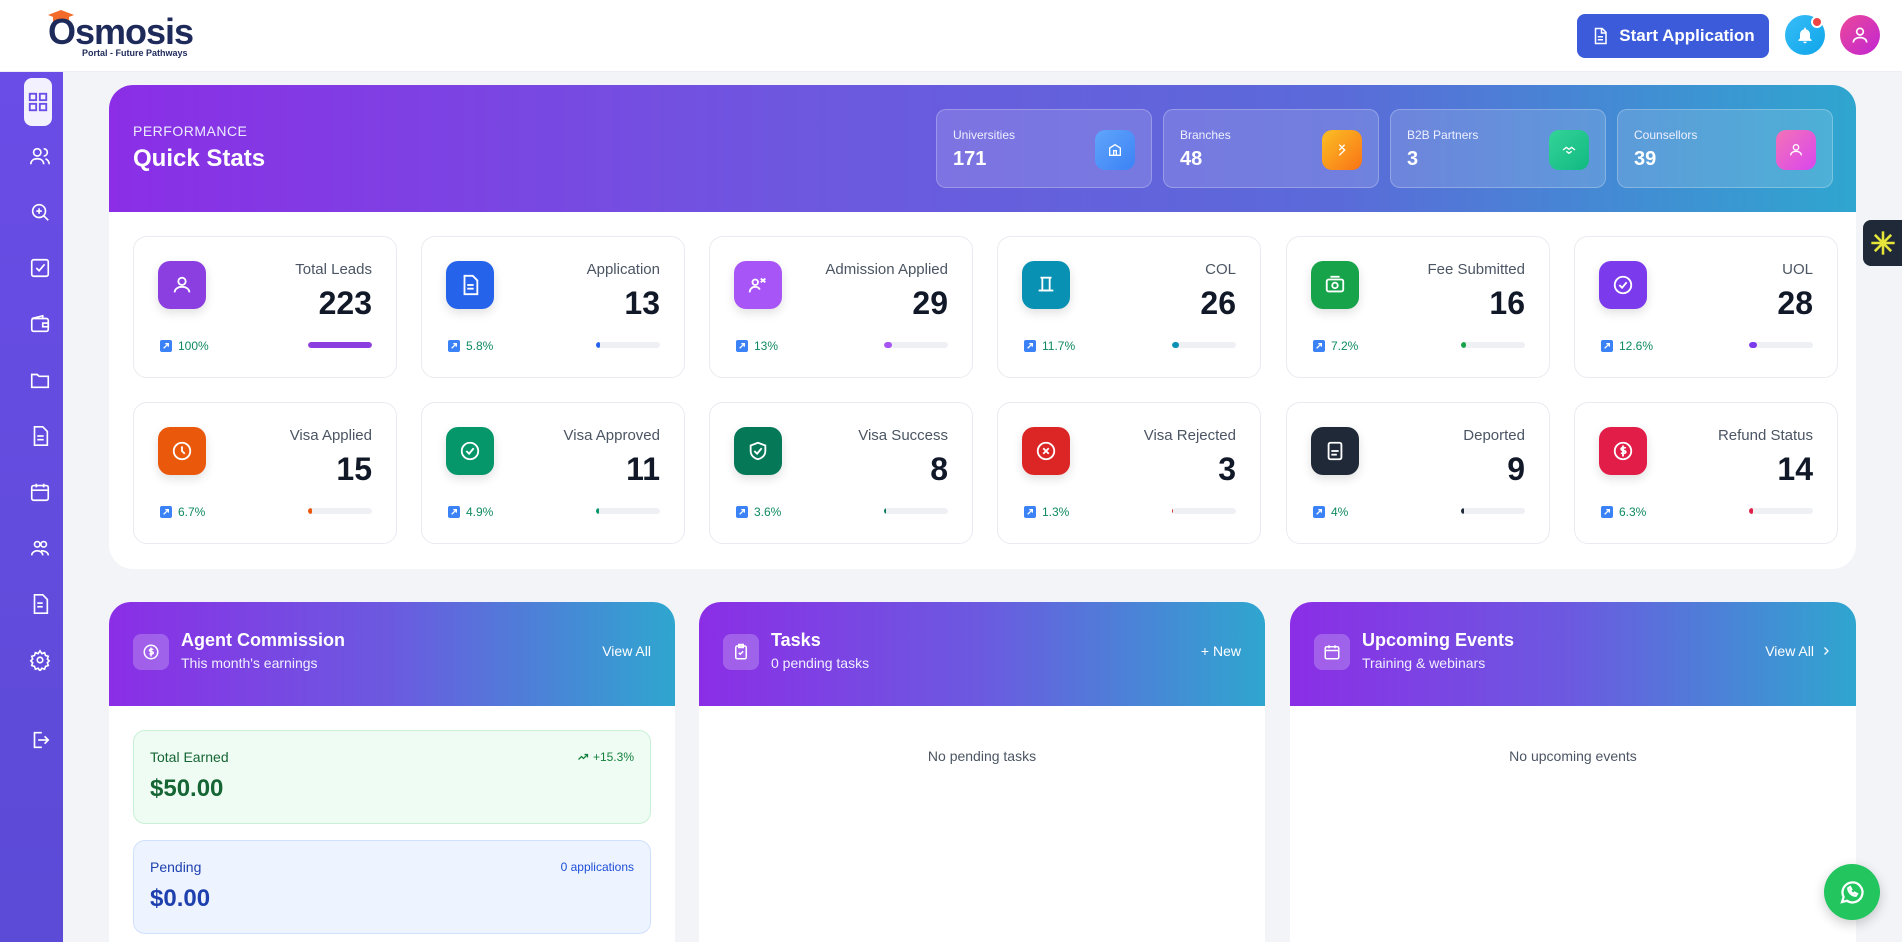  I want to click on pending-label: Pending, so click(176, 867).